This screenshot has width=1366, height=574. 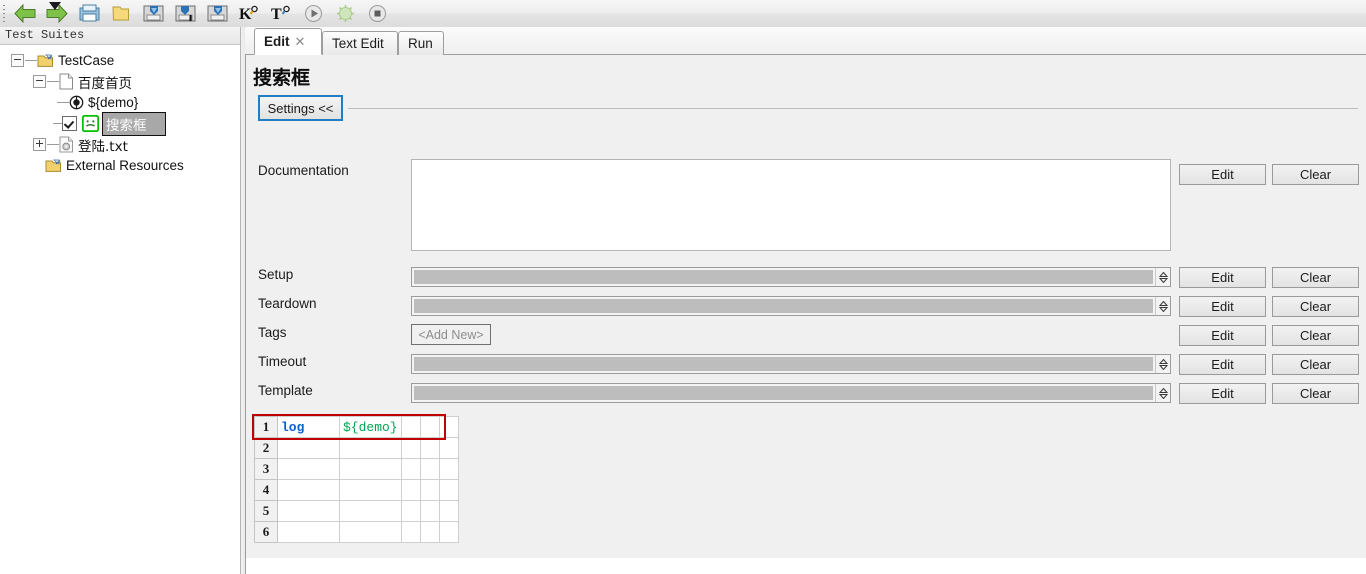 I want to click on setup-spinner, so click(x=1162, y=277).